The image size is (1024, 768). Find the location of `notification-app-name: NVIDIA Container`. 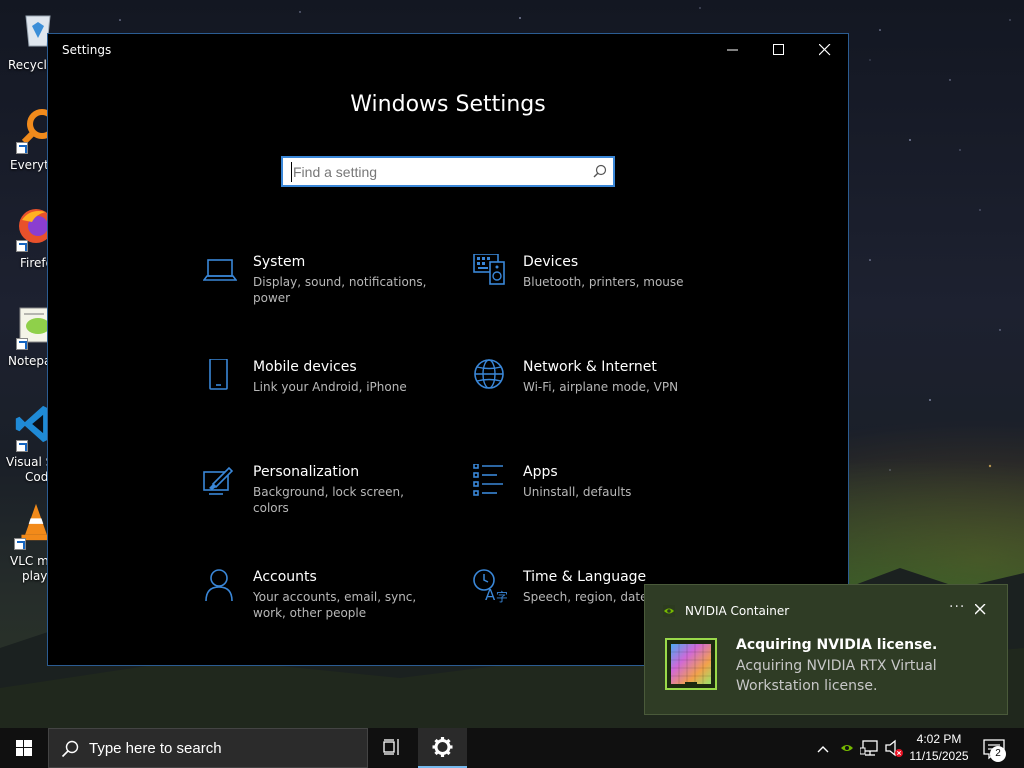

notification-app-name: NVIDIA Container is located at coordinates (737, 611).